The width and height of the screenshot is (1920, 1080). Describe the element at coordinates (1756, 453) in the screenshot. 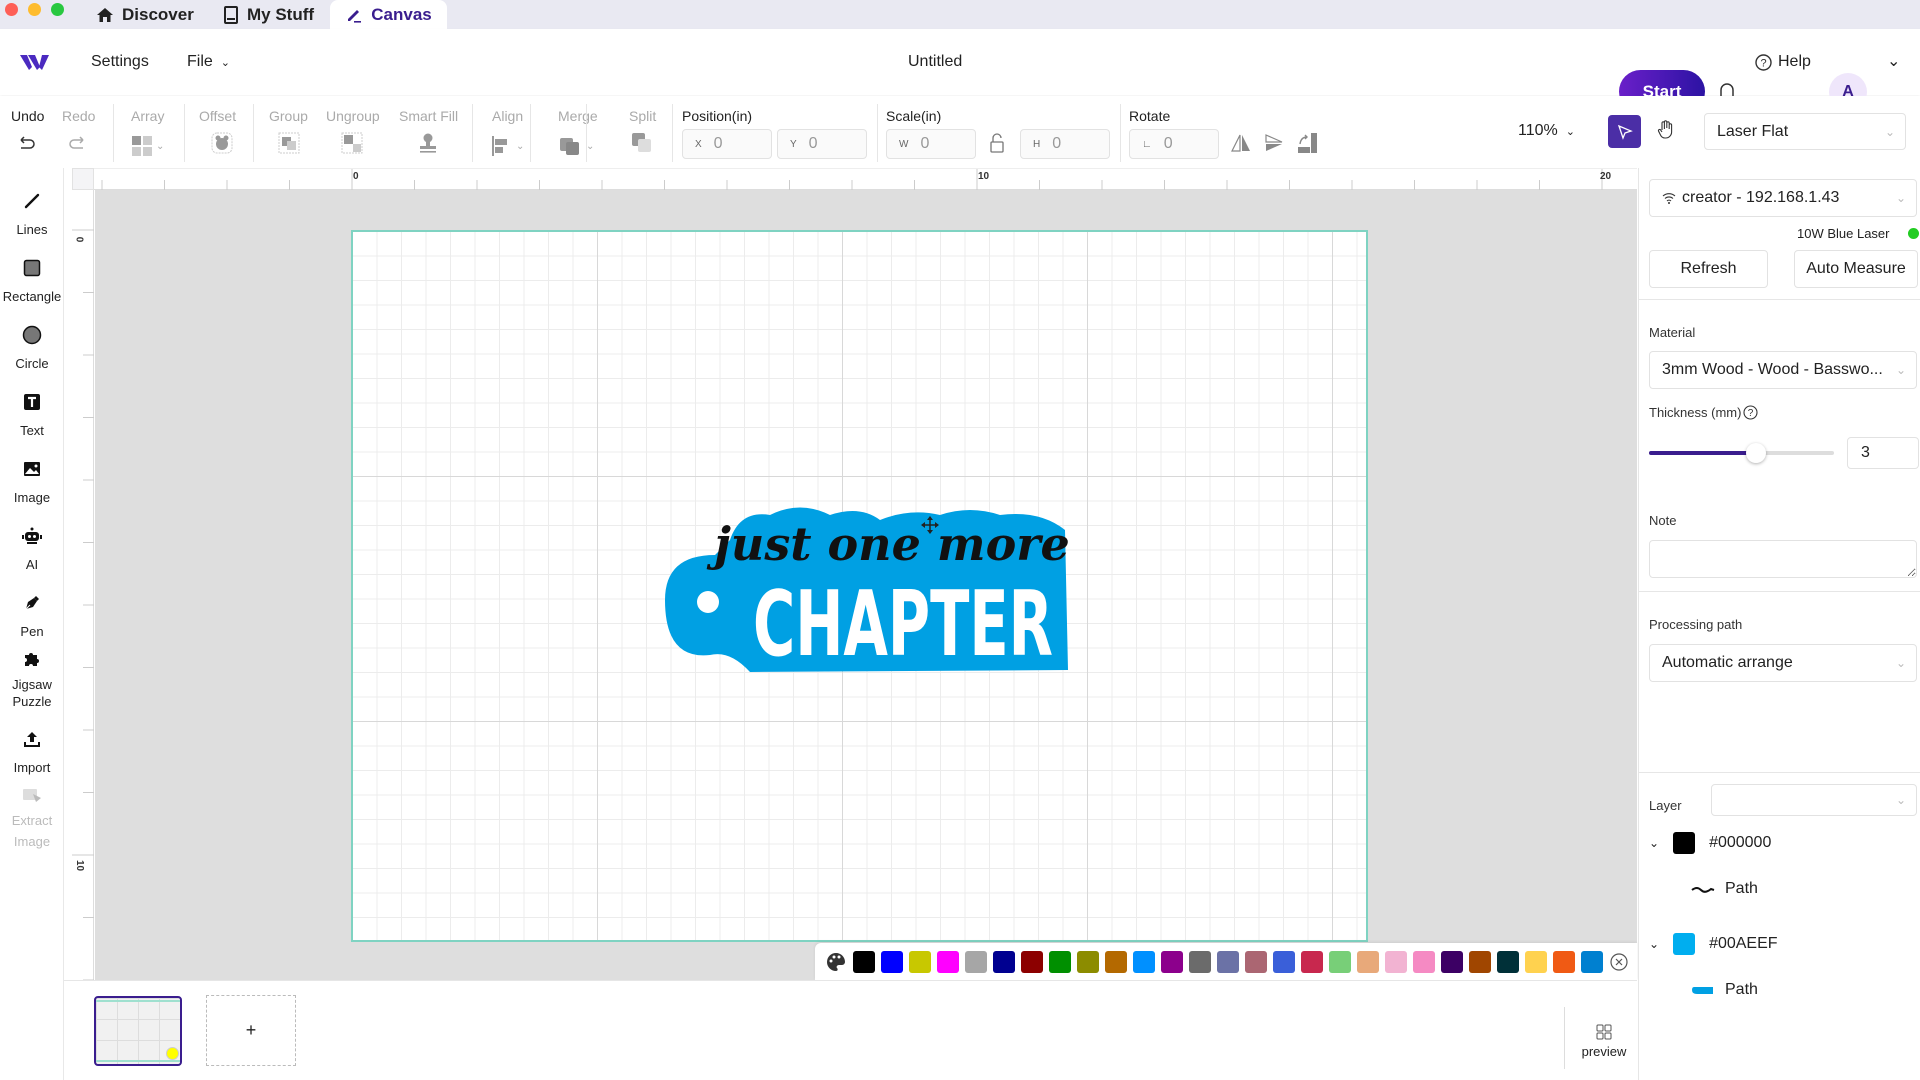

I see `slider-thumb` at that location.